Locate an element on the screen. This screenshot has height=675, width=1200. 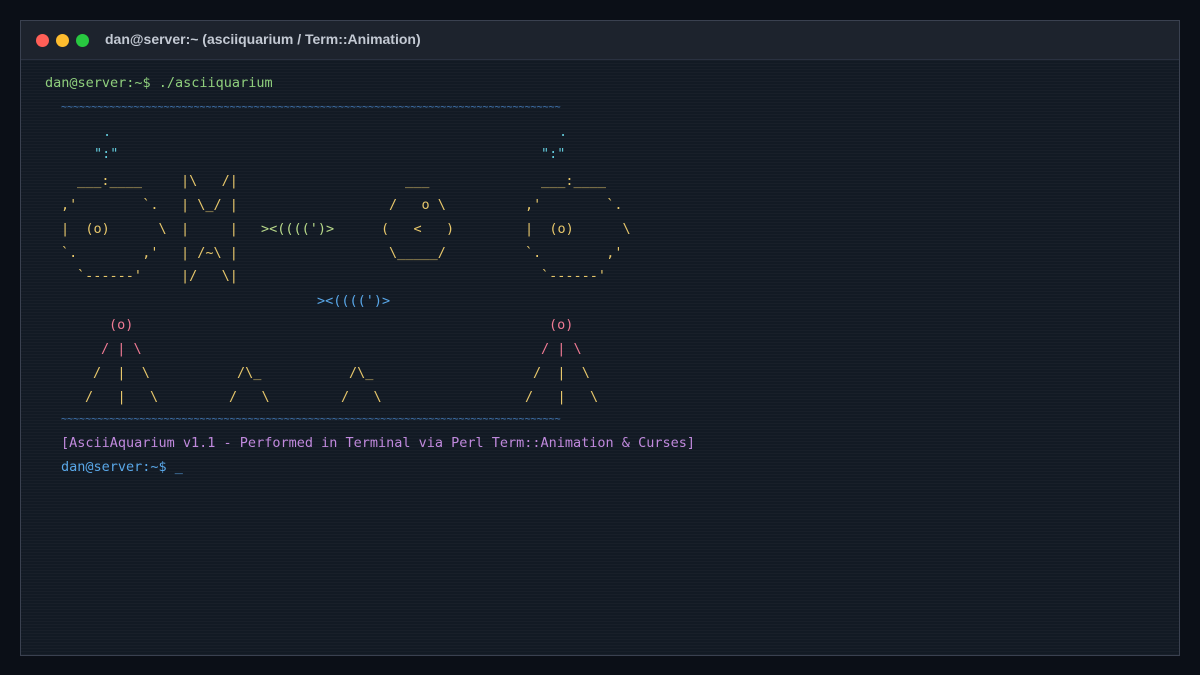
whale-right-line-2: ,' `. is located at coordinates (574, 205).